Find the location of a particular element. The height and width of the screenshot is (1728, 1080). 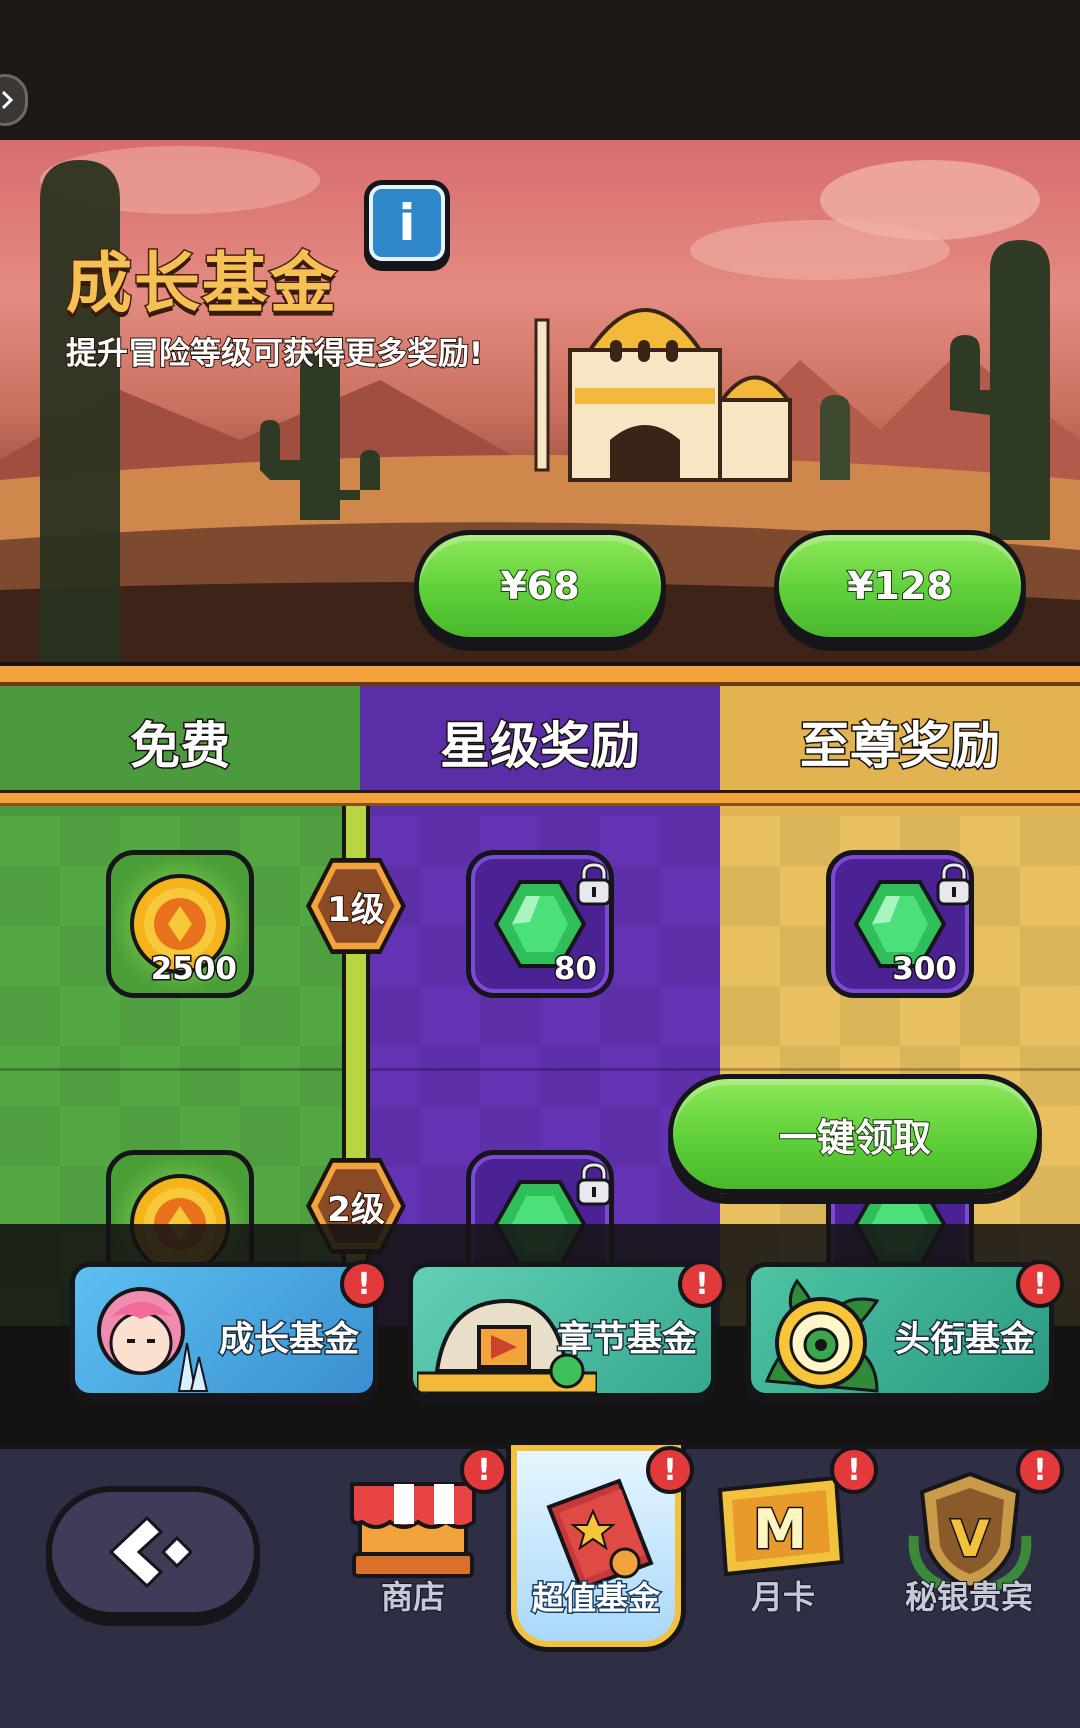

eye-flower-icon is located at coordinates (822, 1335).